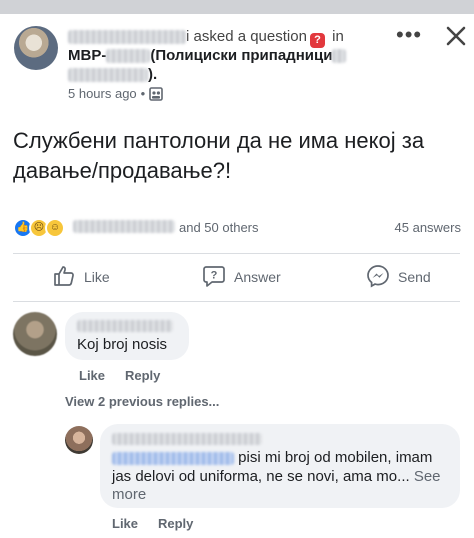 This screenshot has height=538, width=474. Describe the element at coordinates (378, 276) in the screenshot. I see `messenger-icon` at that location.